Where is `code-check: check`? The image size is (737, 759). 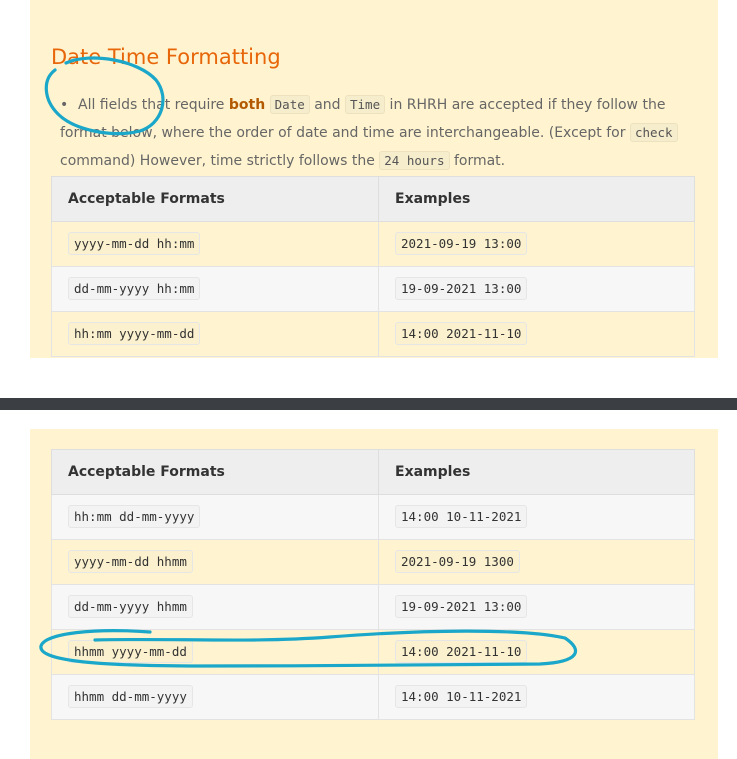
code-check: check is located at coordinates (653, 132).